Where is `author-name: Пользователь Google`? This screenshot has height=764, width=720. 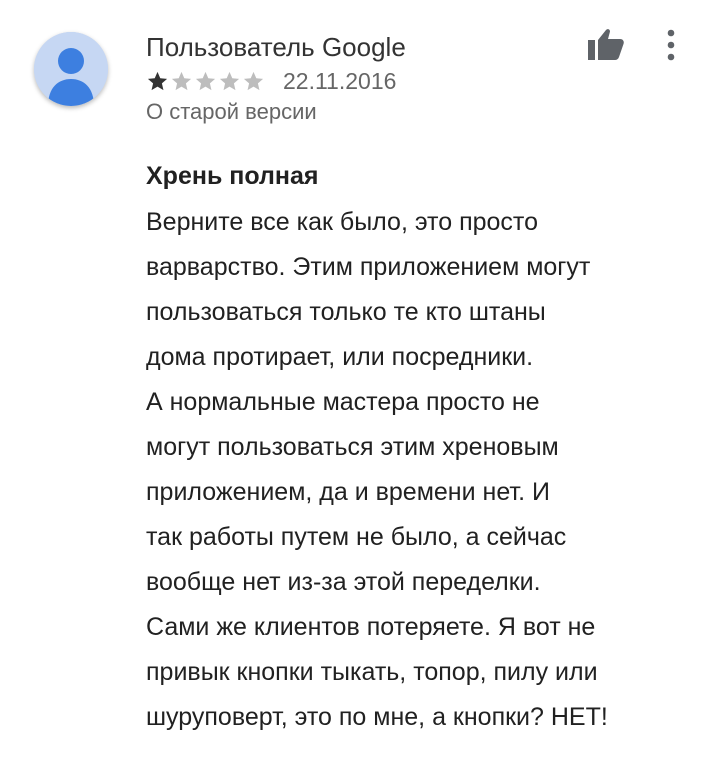
author-name: Пользователь Google is located at coordinates (276, 47).